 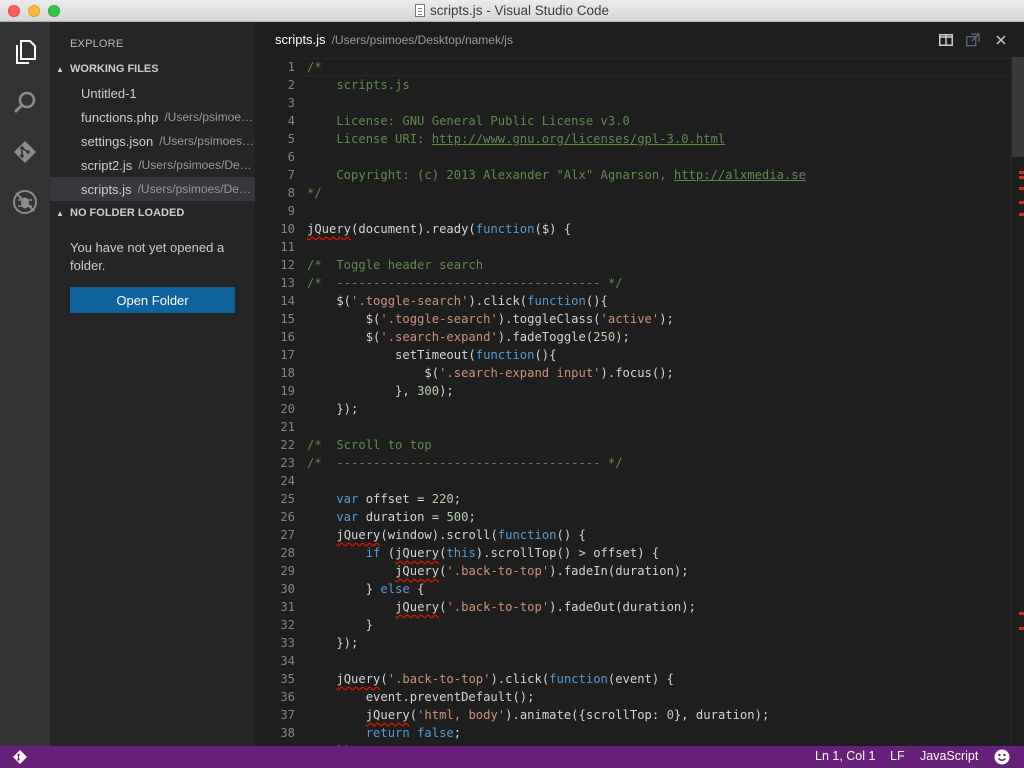 I want to click on status-bar: Ln 1, Col 1 LF JavaScript, so click(x=512, y=757).